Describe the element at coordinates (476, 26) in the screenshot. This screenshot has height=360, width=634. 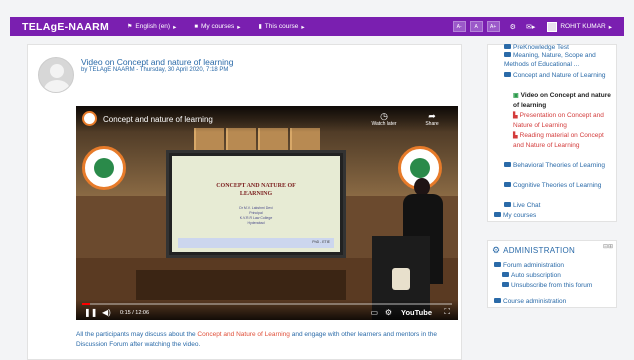
I see `font-reset-button: A` at that location.